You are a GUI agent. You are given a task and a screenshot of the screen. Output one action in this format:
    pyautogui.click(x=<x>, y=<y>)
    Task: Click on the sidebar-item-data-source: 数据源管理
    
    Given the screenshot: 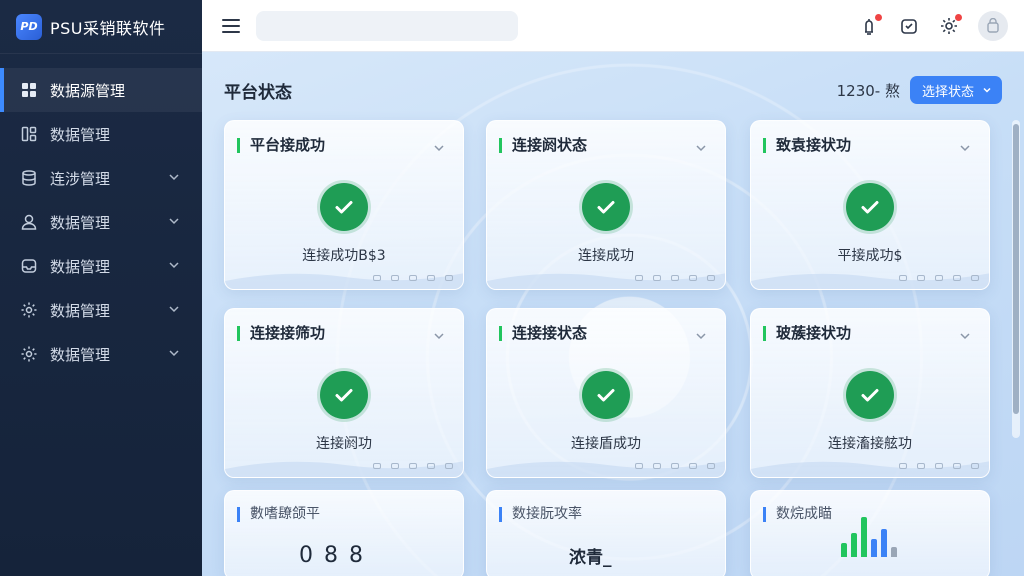 What is the action you would take?
    pyautogui.click(x=101, y=90)
    